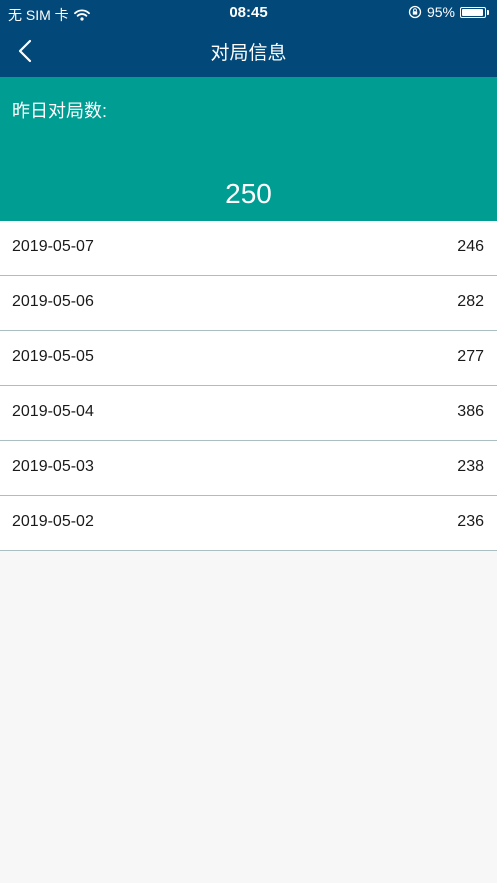 This screenshot has height=883, width=497. I want to click on row-count: 277, so click(470, 356).